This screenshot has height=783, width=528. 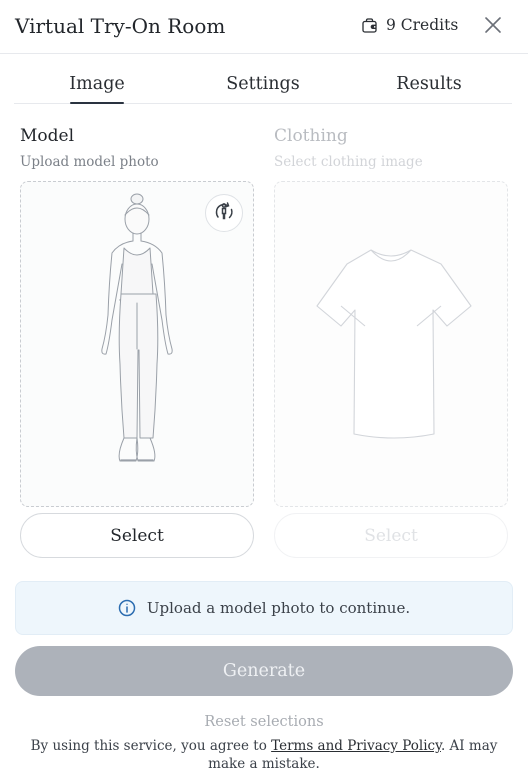 What do you see at coordinates (356, 746) in the screenshot?
I see `terms-privacy-link: Terms and Privacy Policy` at bounding box center [356, 746].